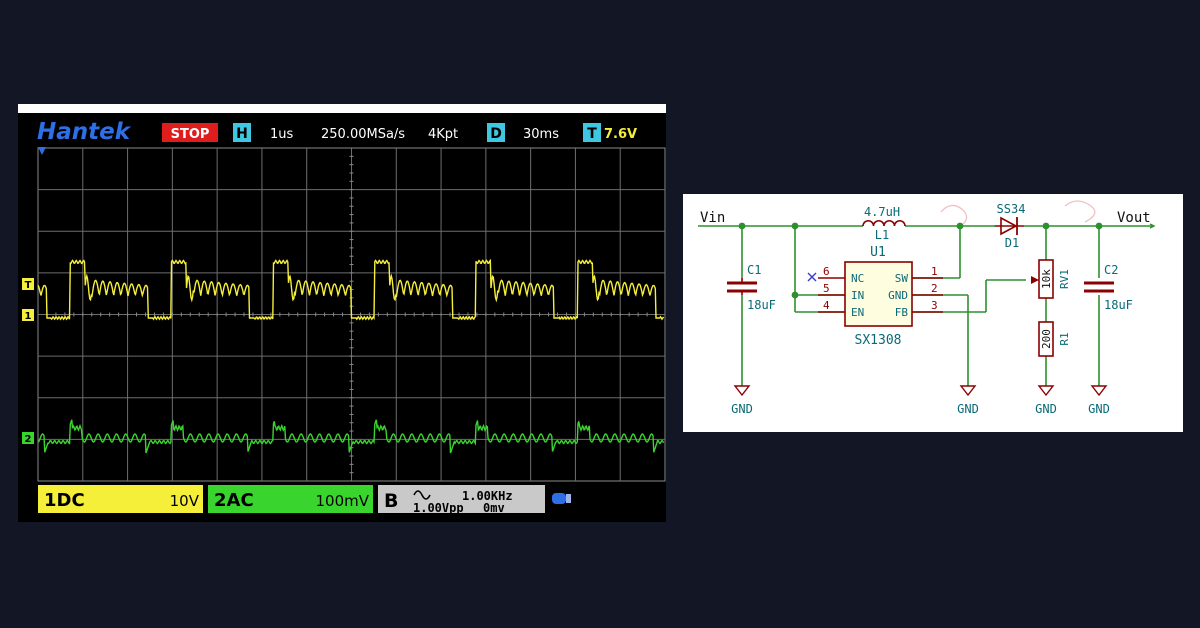  What do you see at coordinates (494, 508) in the screenshot?
I see `generator-offset: 0mv` at bounding box center [494, 508].